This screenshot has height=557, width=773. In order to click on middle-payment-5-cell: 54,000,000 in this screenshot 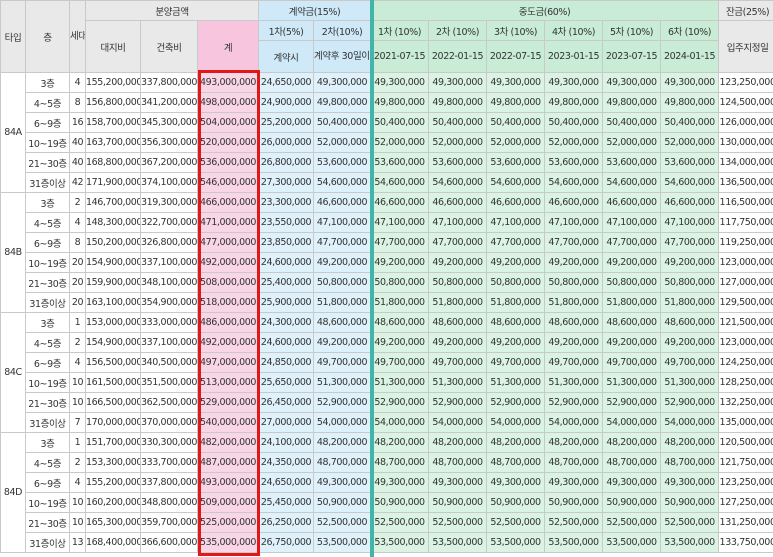, I will do `click(632, 422)`.